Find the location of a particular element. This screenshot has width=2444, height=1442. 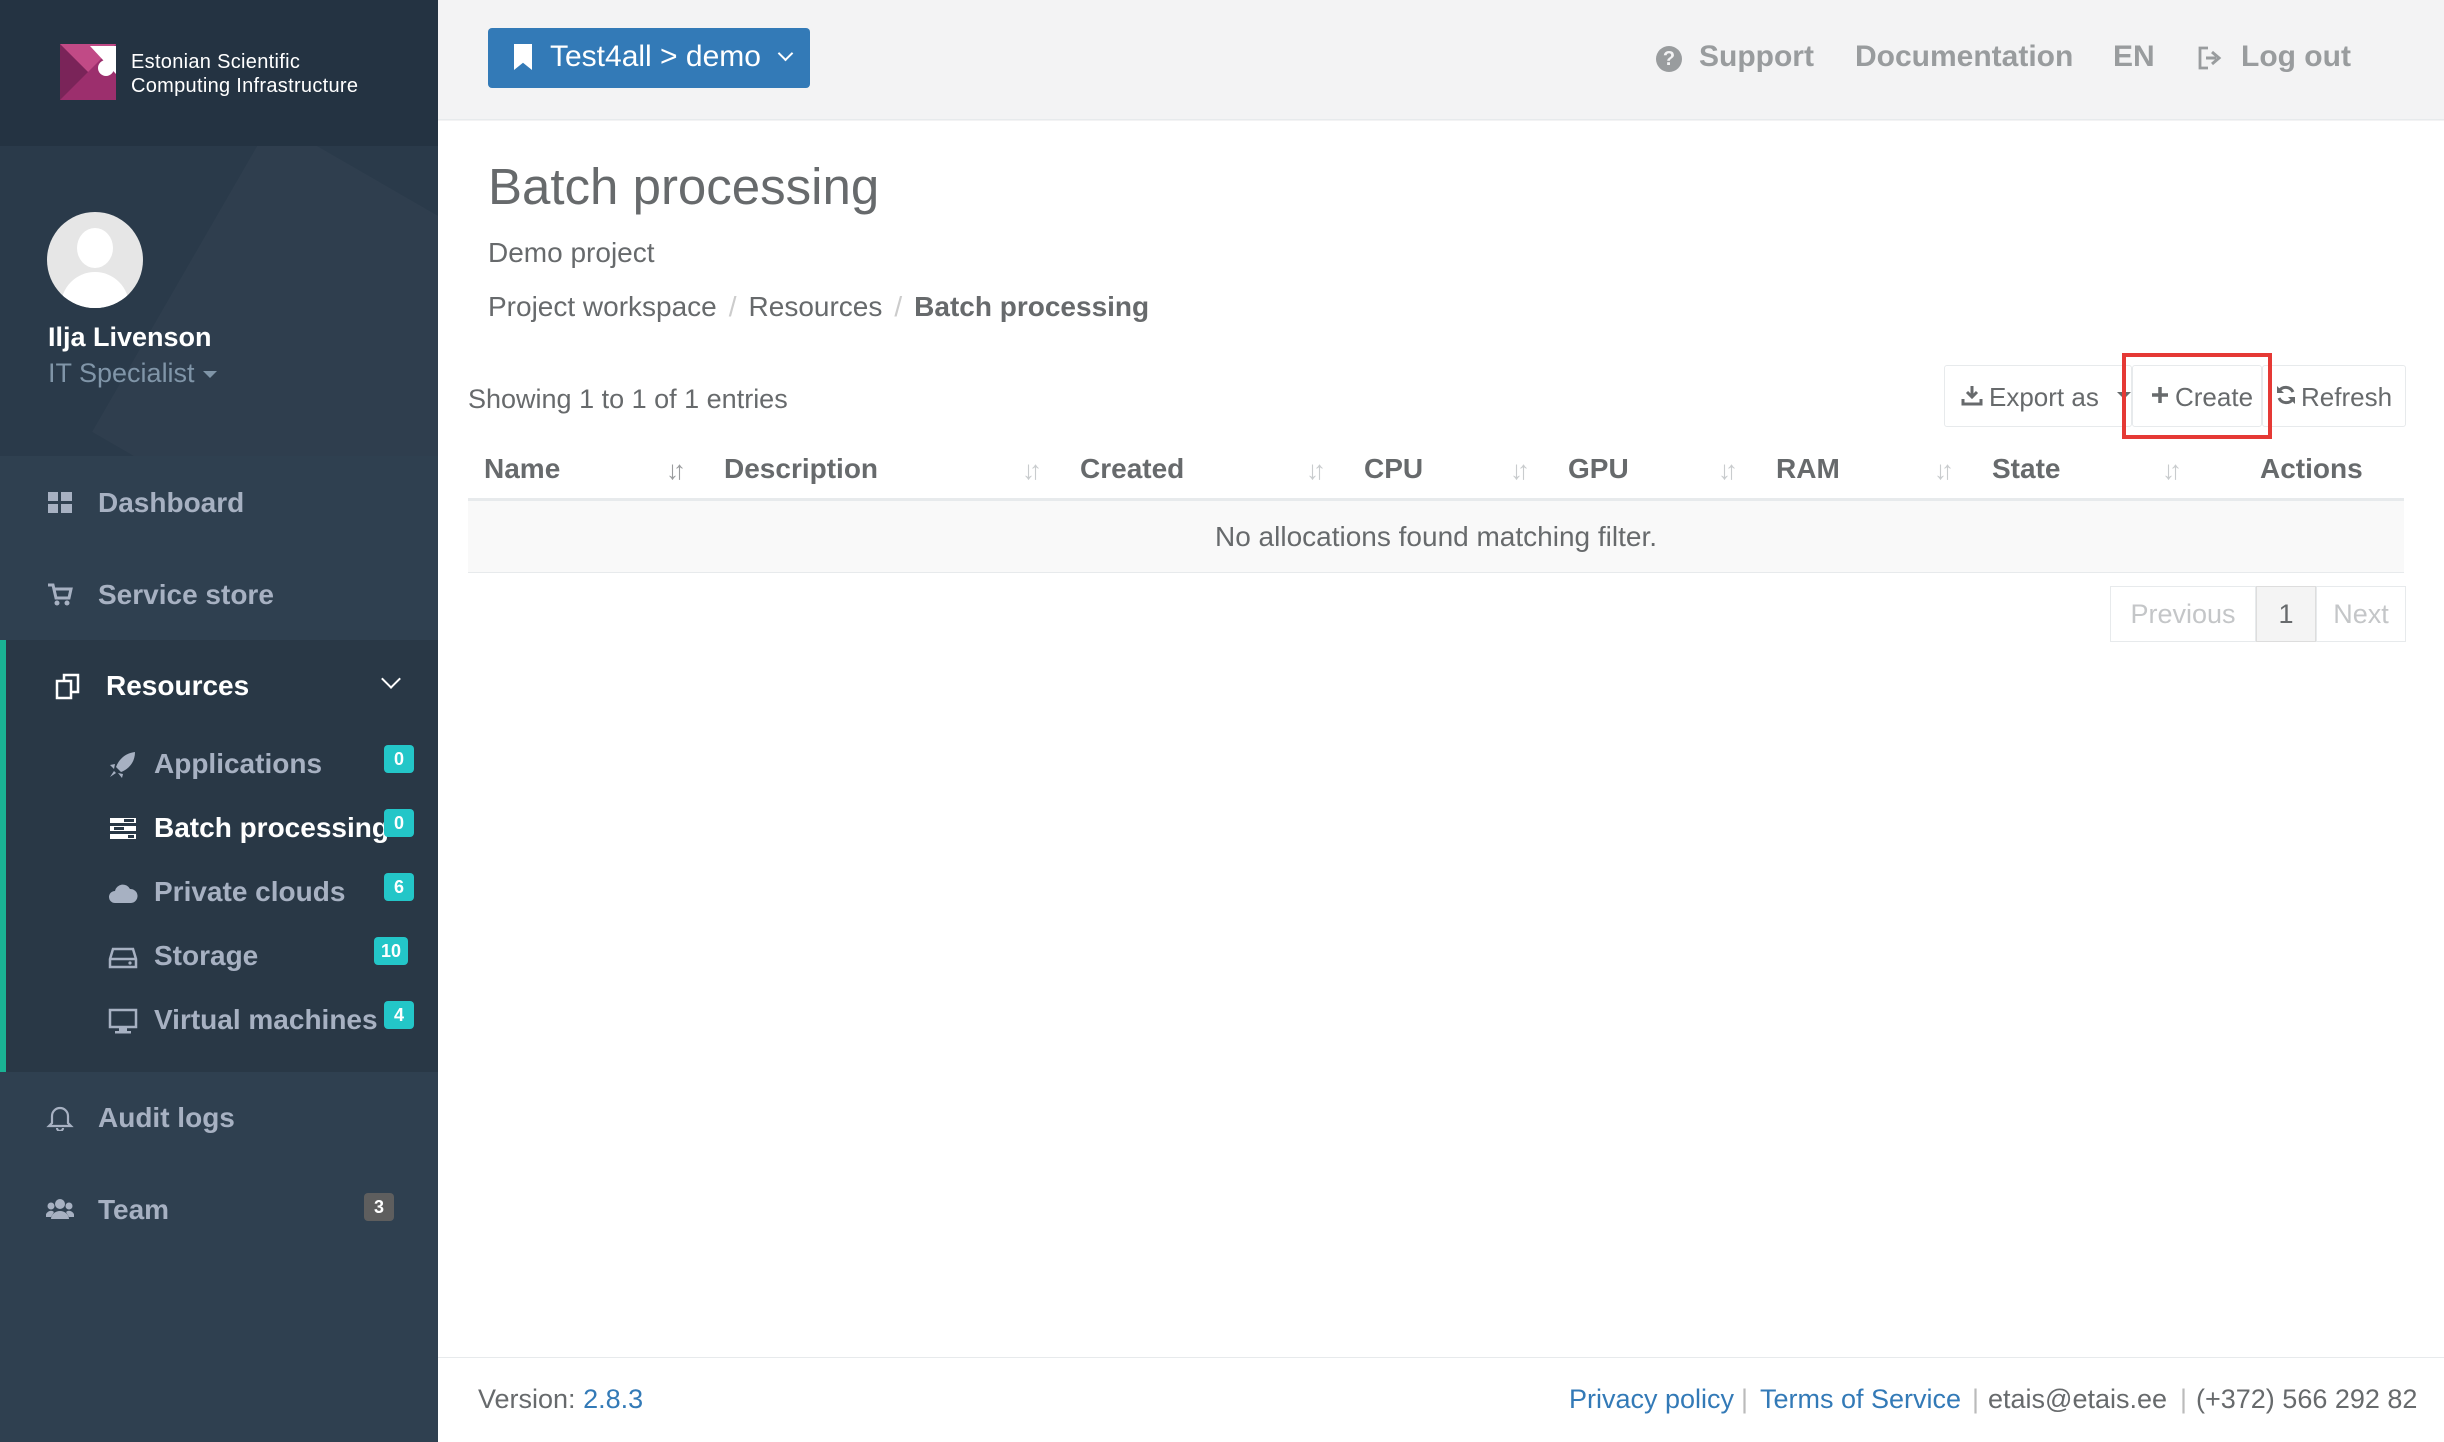

sidebar-item-label: Team is located at coordinates (134, 1209).